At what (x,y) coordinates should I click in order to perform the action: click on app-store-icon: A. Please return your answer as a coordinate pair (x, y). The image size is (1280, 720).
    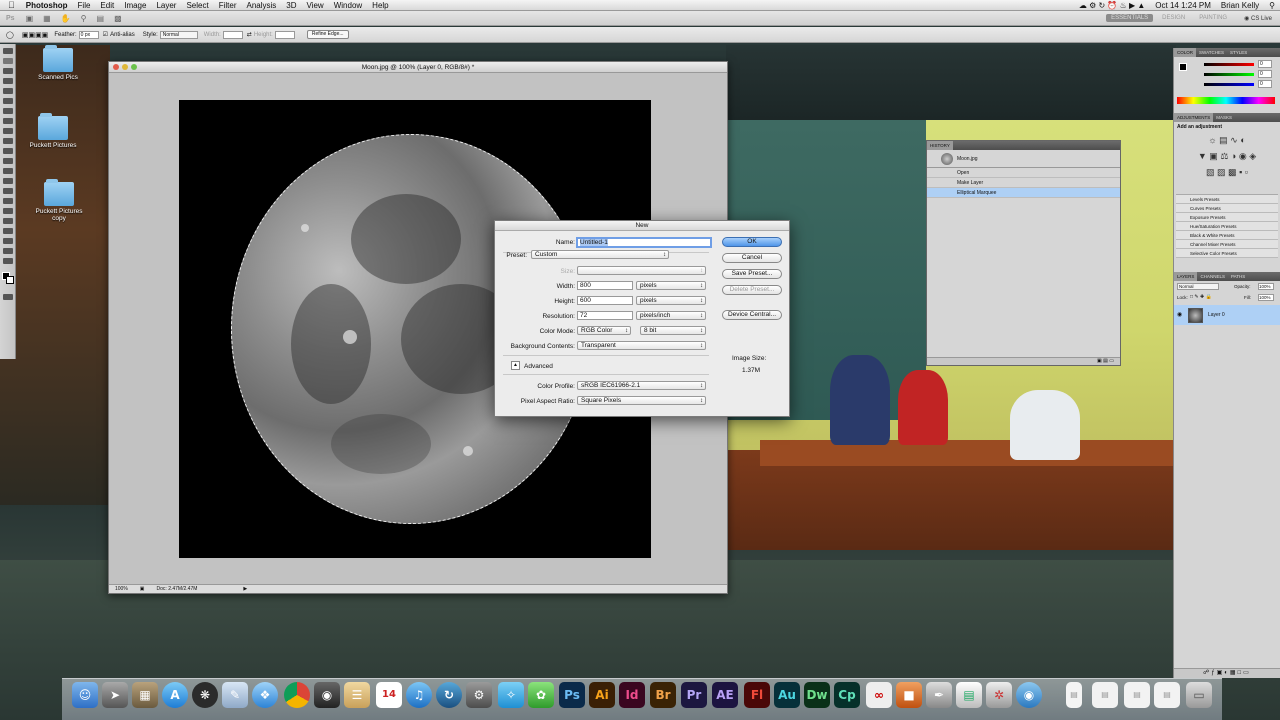
    Looking at the image, I should click on (175, 695).